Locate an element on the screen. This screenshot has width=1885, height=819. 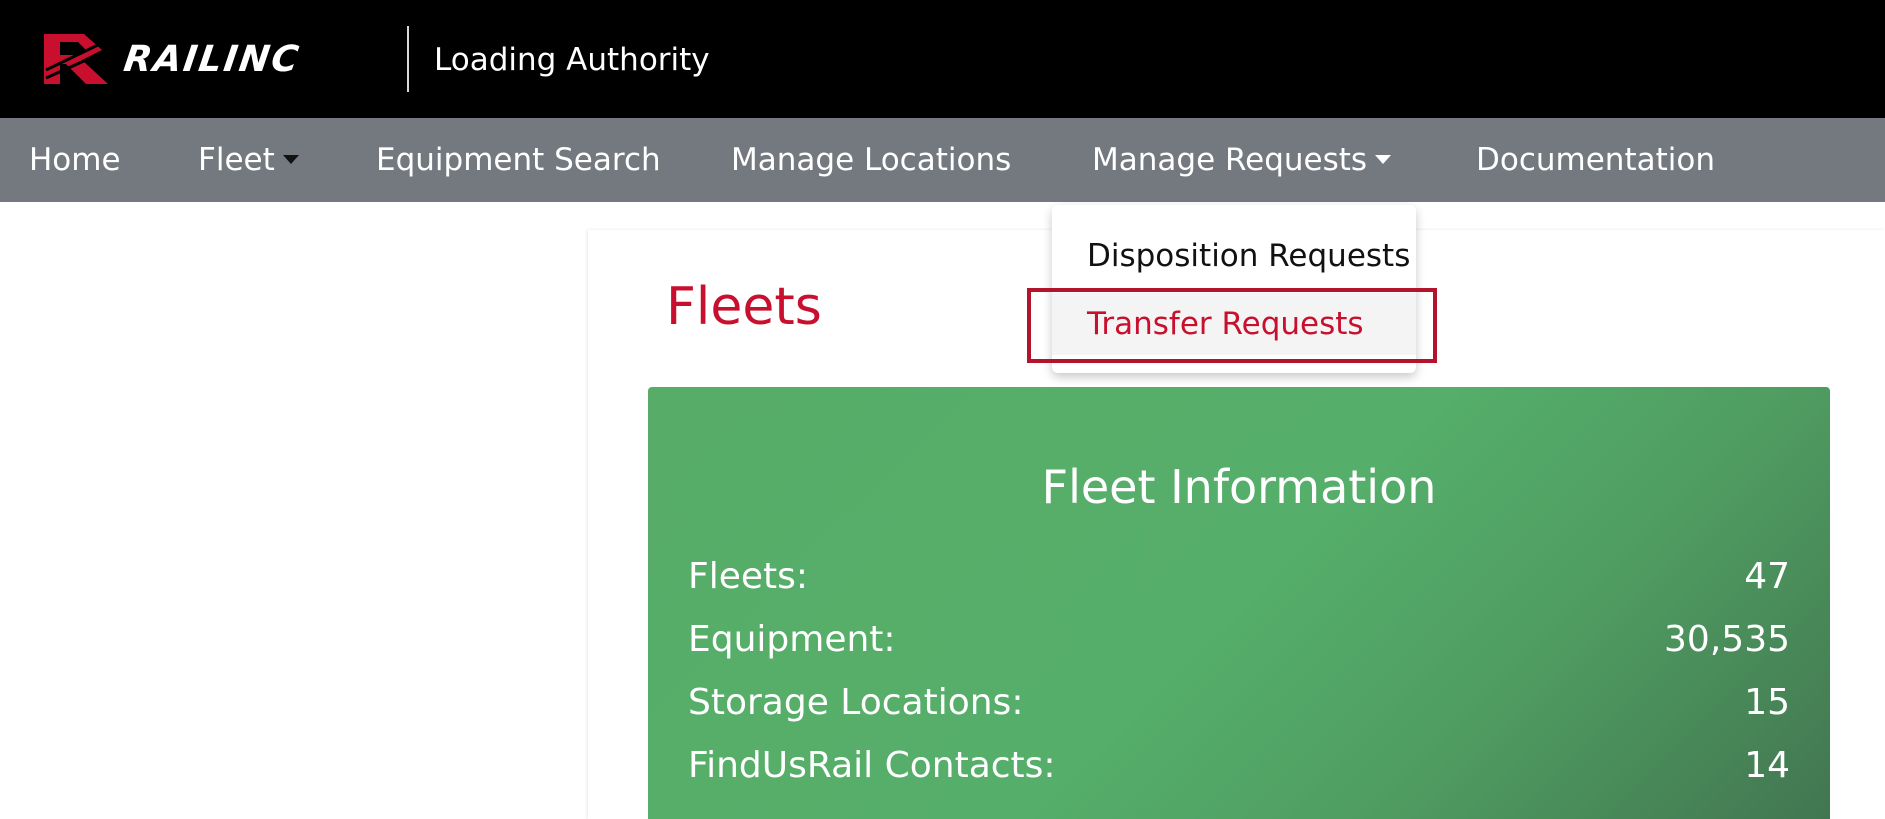
menu-item-transfer-requests: Transfer Requests is located at coordinates (1234, 324).